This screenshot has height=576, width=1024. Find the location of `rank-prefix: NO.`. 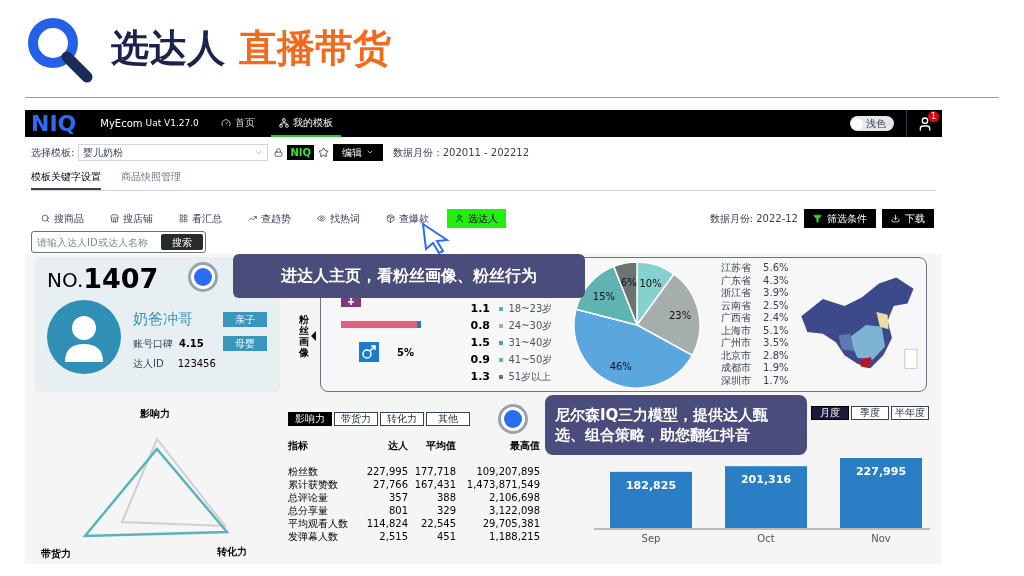

rank-prefix: NO. is located at coordinates (65, 280).